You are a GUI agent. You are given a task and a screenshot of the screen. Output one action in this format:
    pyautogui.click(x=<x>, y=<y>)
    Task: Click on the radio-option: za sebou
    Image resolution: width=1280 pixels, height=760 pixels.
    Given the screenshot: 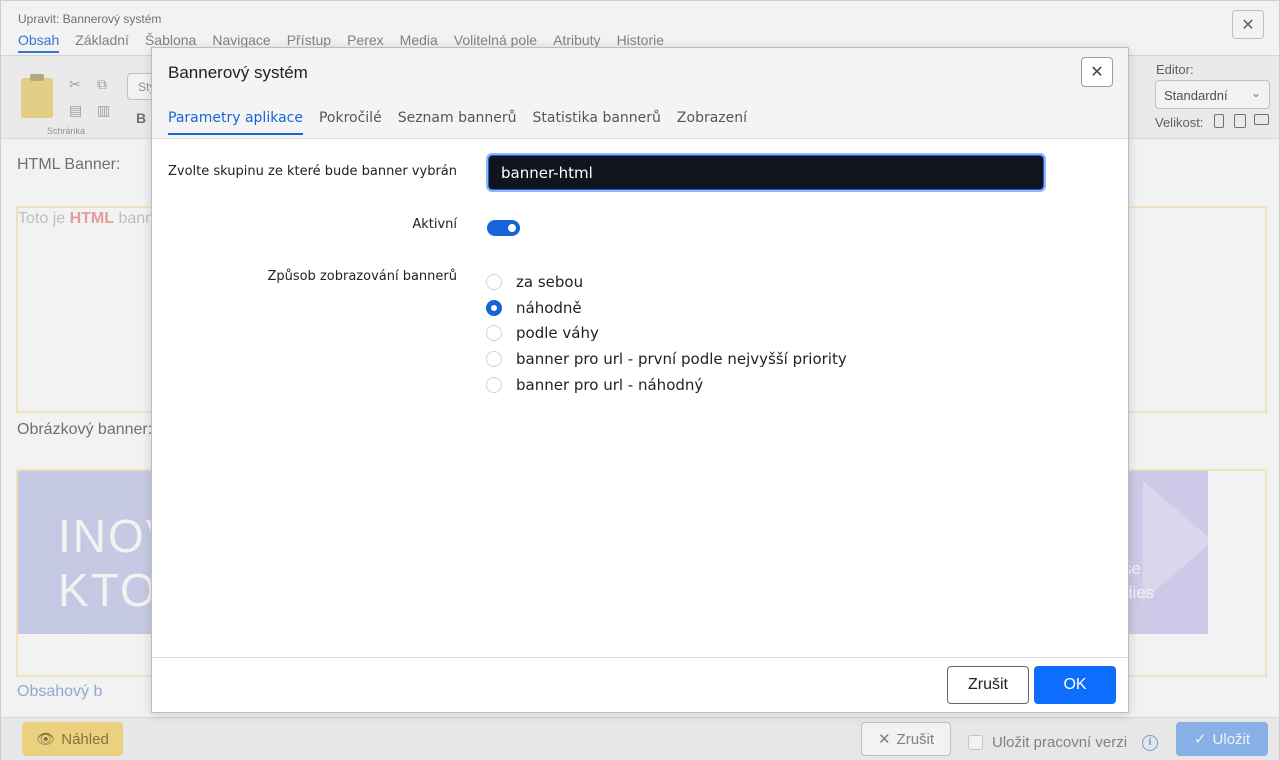 What is the action you would take?
    pyautogui.click(x=666, y=282)
    